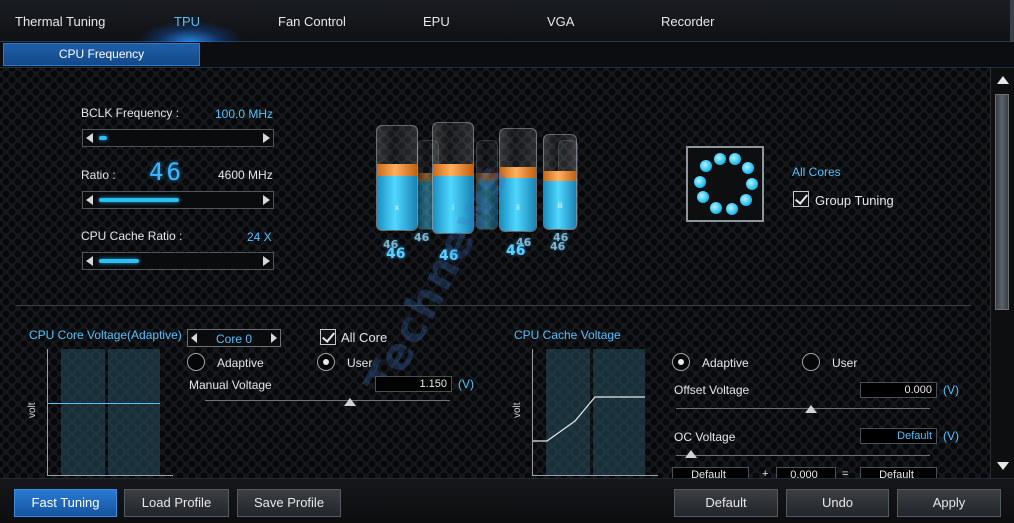 The width and height of the screenshot is (1014, 523). What do you see at coordinates (801, 199) in the screenshot?
I see `group-tuning-checkbox` at bounding box center [801, 199].